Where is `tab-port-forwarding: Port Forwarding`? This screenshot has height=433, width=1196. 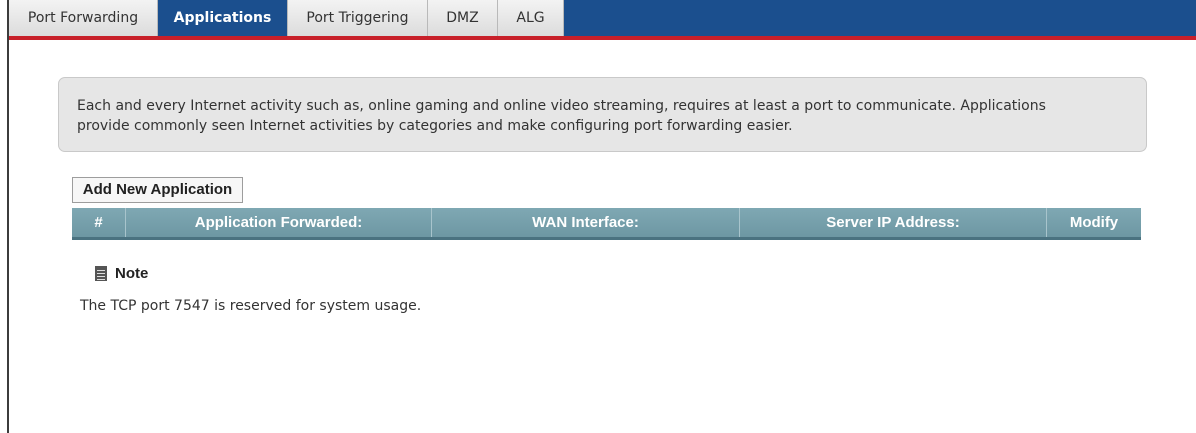
tab-port-forwarding: Port Forwarding is located at coordinates (83, 18).